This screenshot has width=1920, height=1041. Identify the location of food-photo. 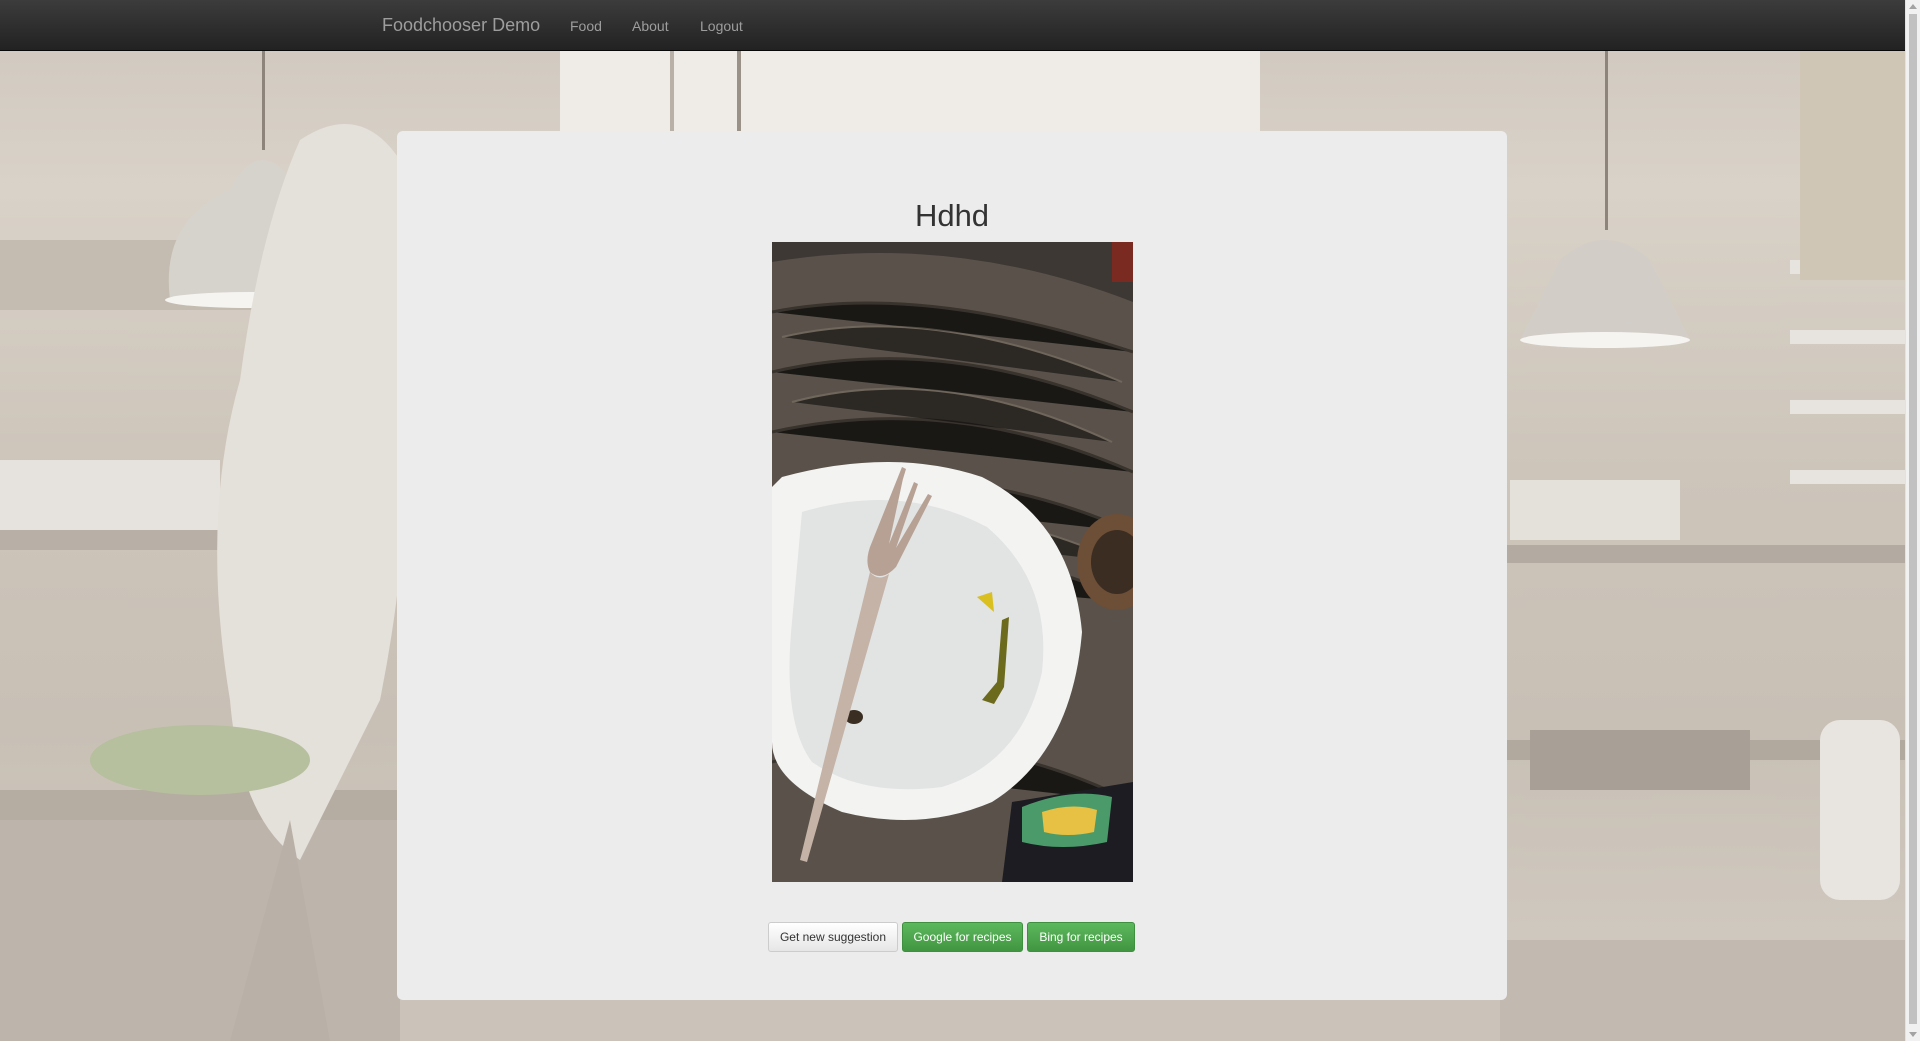
(952, 562).